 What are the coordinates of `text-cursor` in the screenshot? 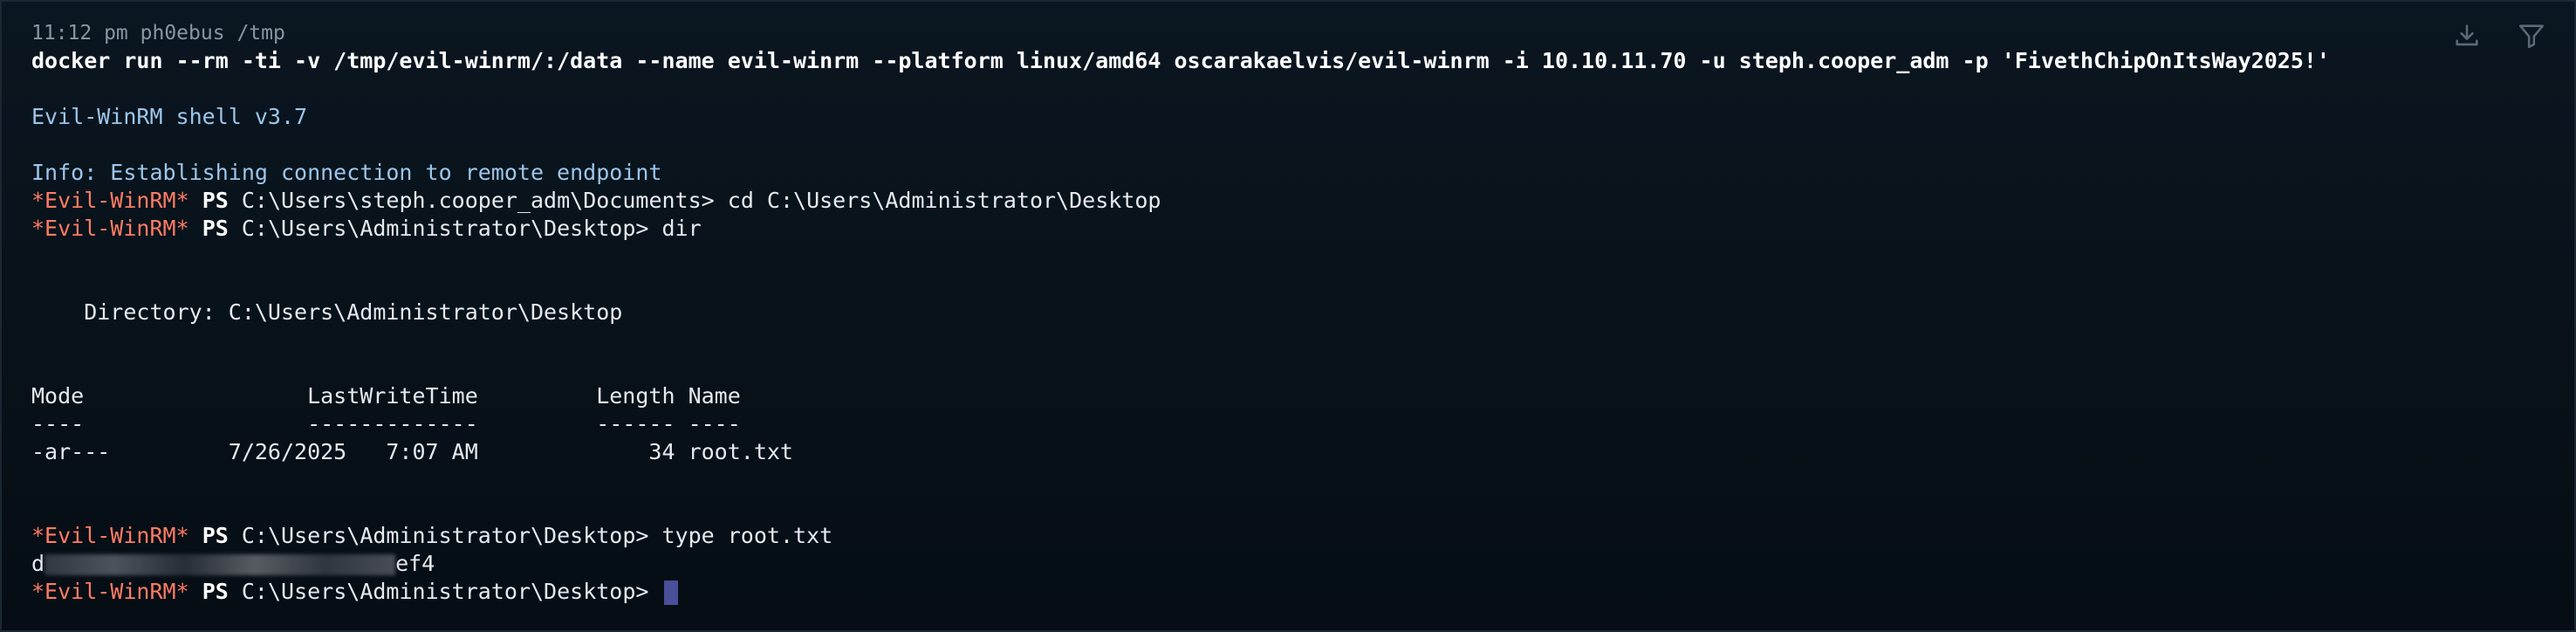 It's located at (670, 593).